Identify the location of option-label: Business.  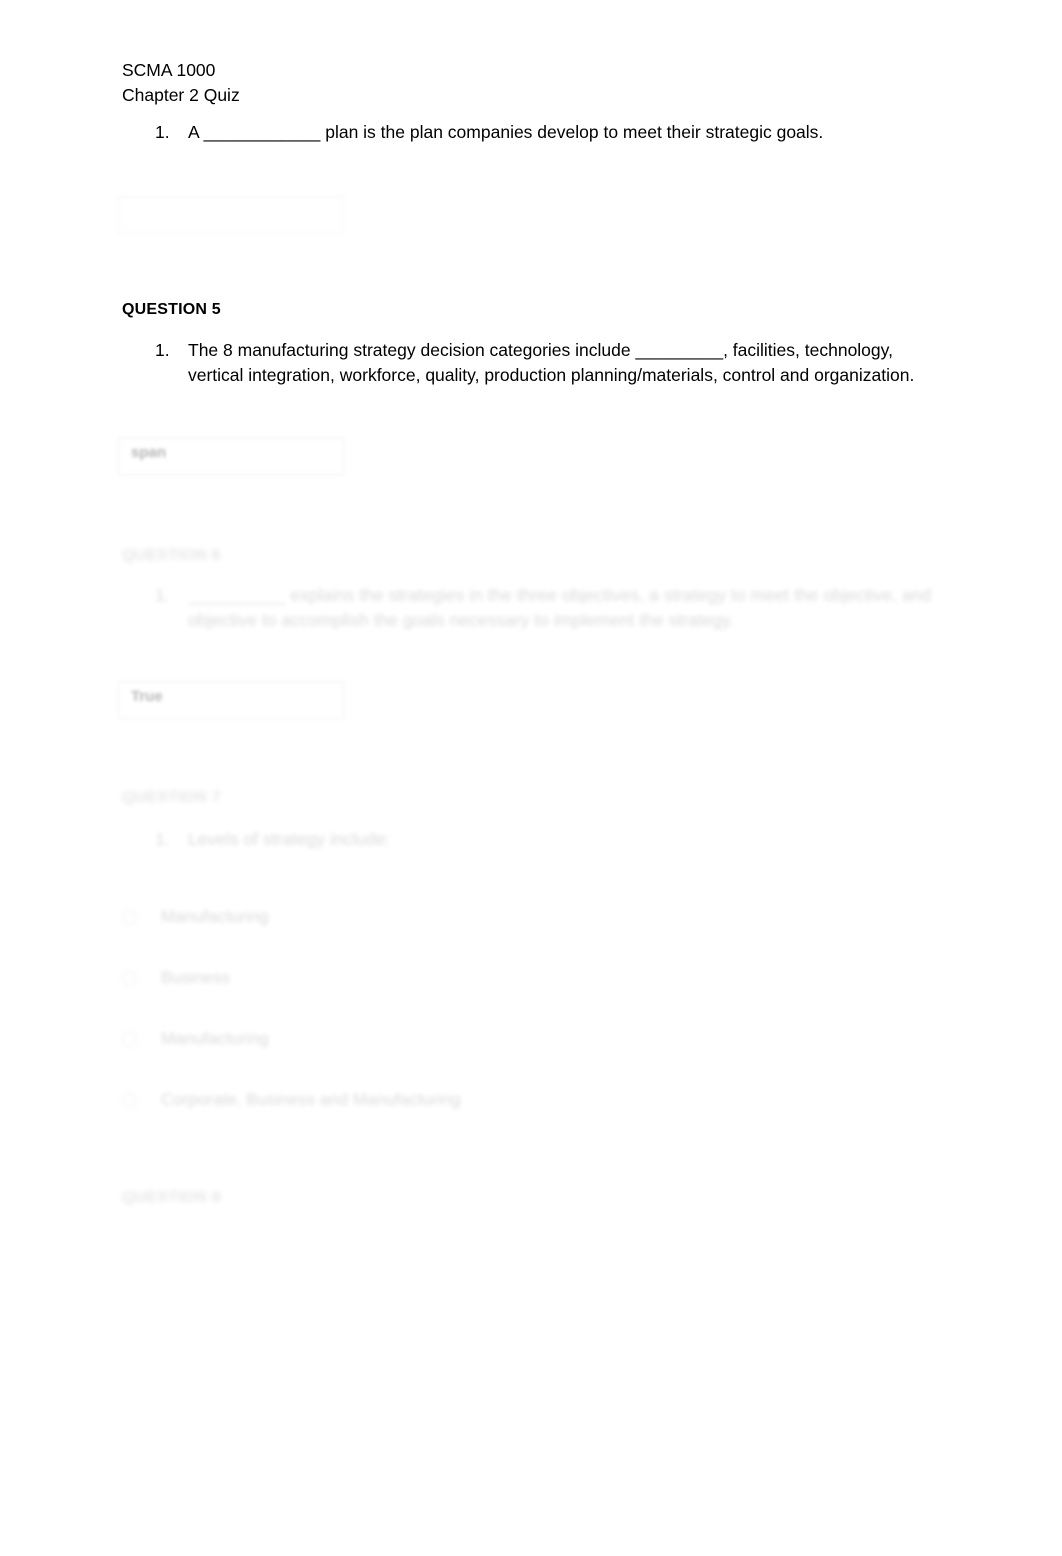
(195, 977).